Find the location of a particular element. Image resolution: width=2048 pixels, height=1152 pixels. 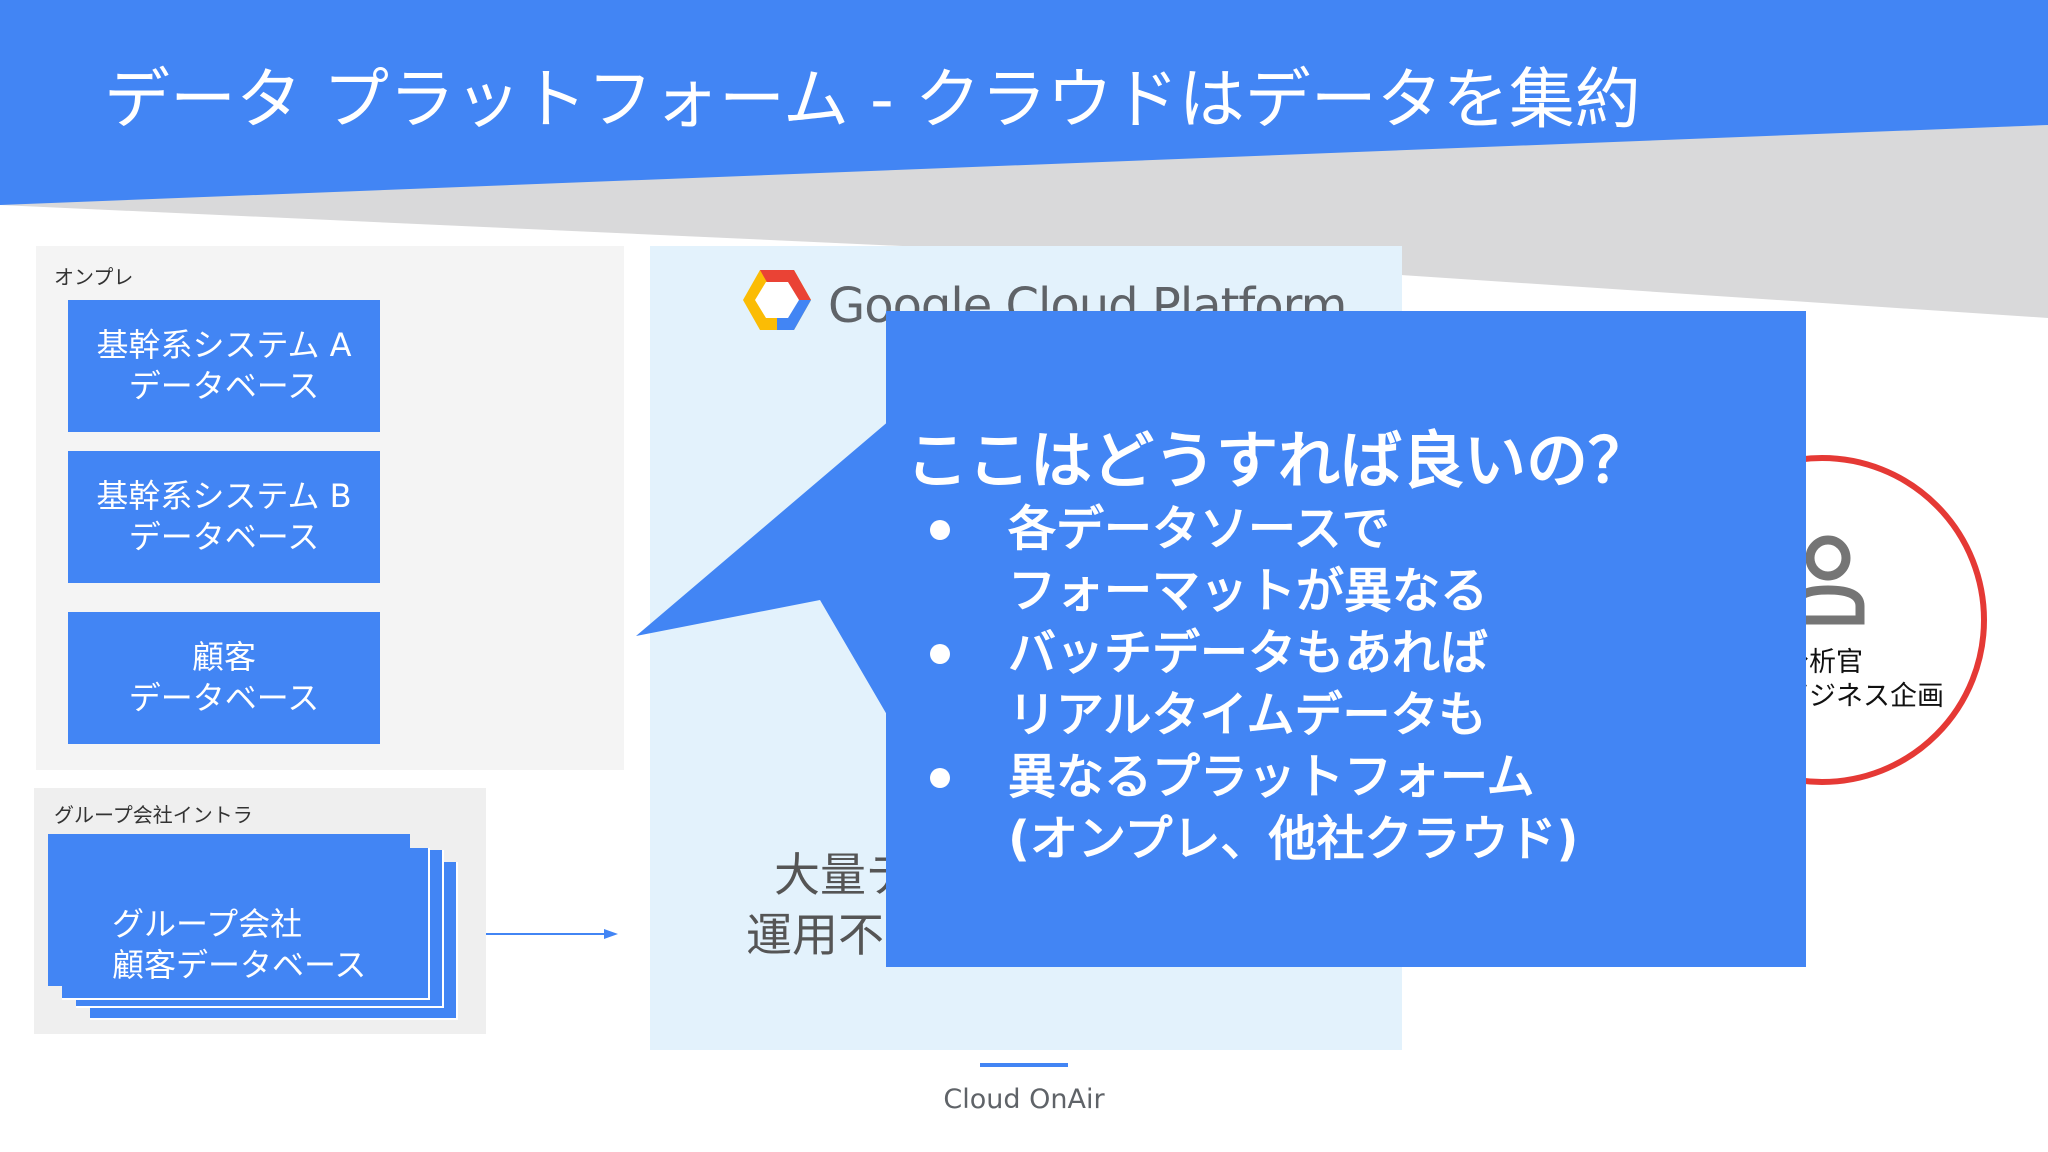

footer-brand: Cloud OnAir is located at coordinates (1024, 1099).